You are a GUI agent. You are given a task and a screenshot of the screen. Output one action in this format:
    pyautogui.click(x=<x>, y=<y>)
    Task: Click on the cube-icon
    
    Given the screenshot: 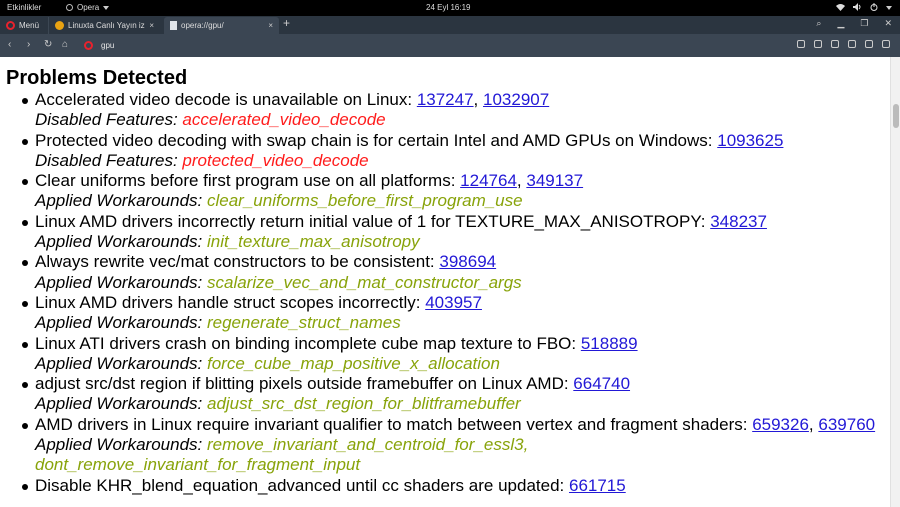 What is the action you would take?
    pyautogui.click(x=835, y=44)
    